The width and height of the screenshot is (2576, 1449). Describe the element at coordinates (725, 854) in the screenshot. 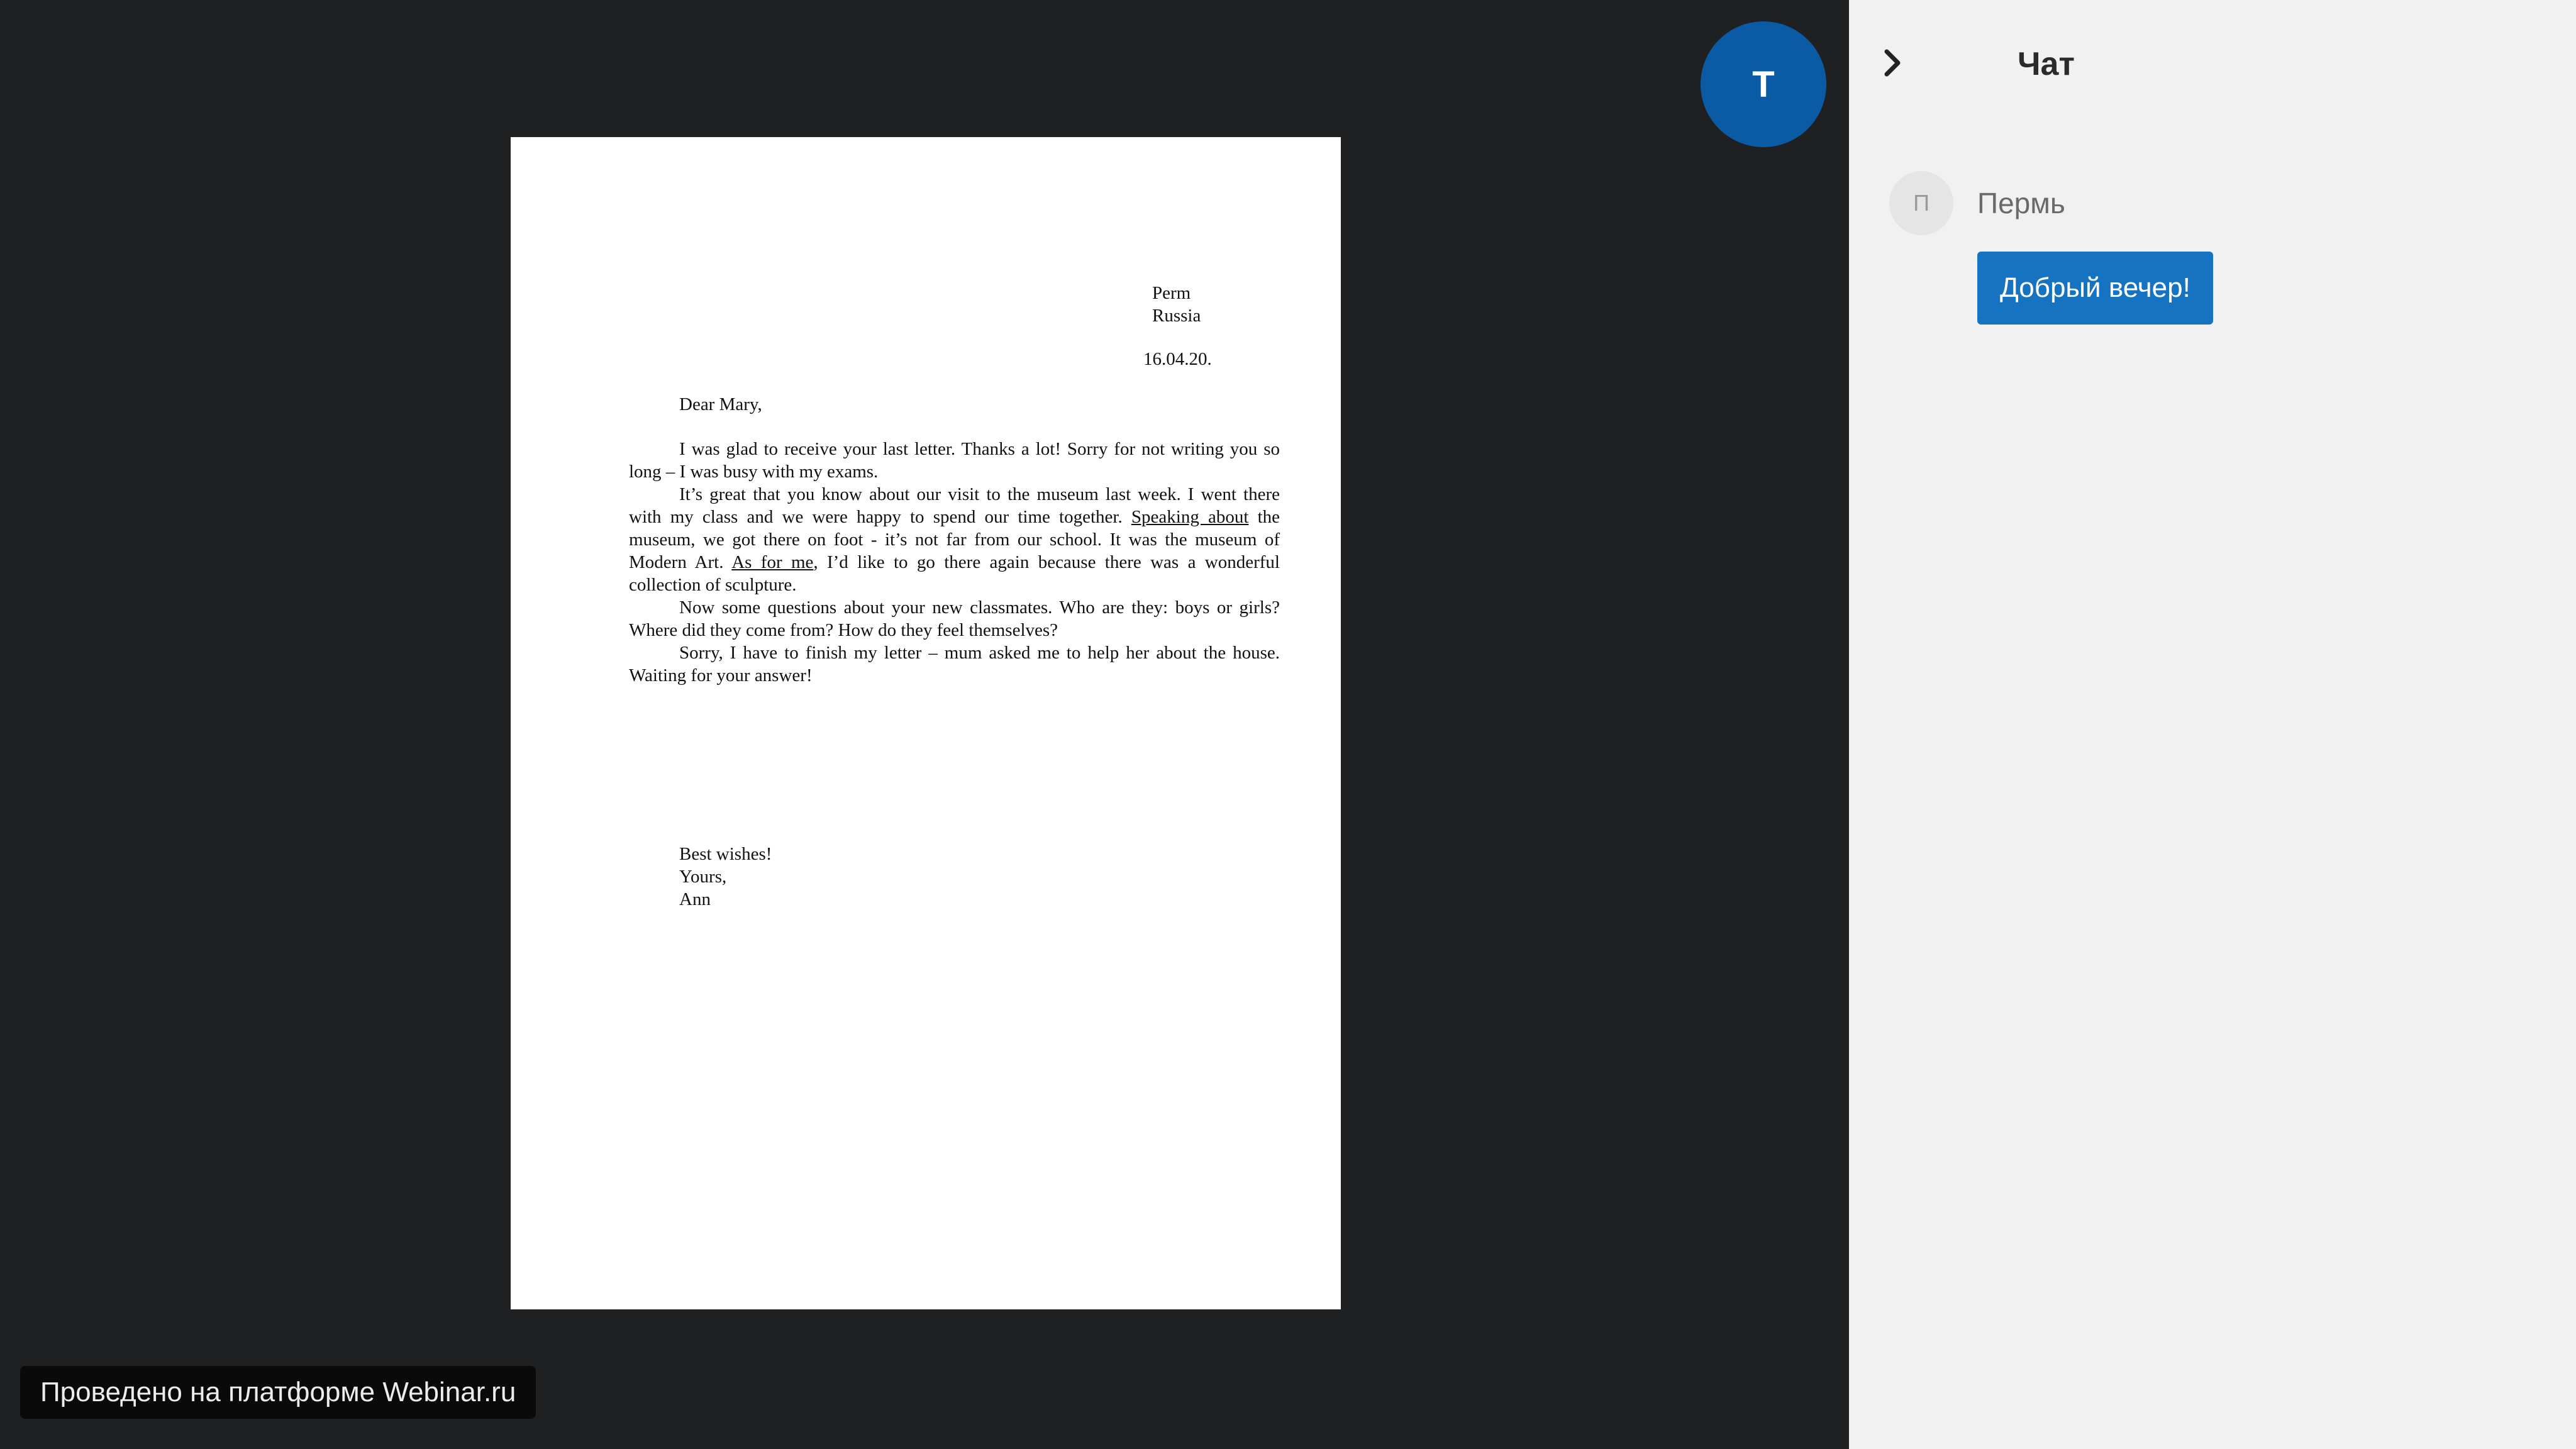

I see `closing-line: Best wishes!` at that location.